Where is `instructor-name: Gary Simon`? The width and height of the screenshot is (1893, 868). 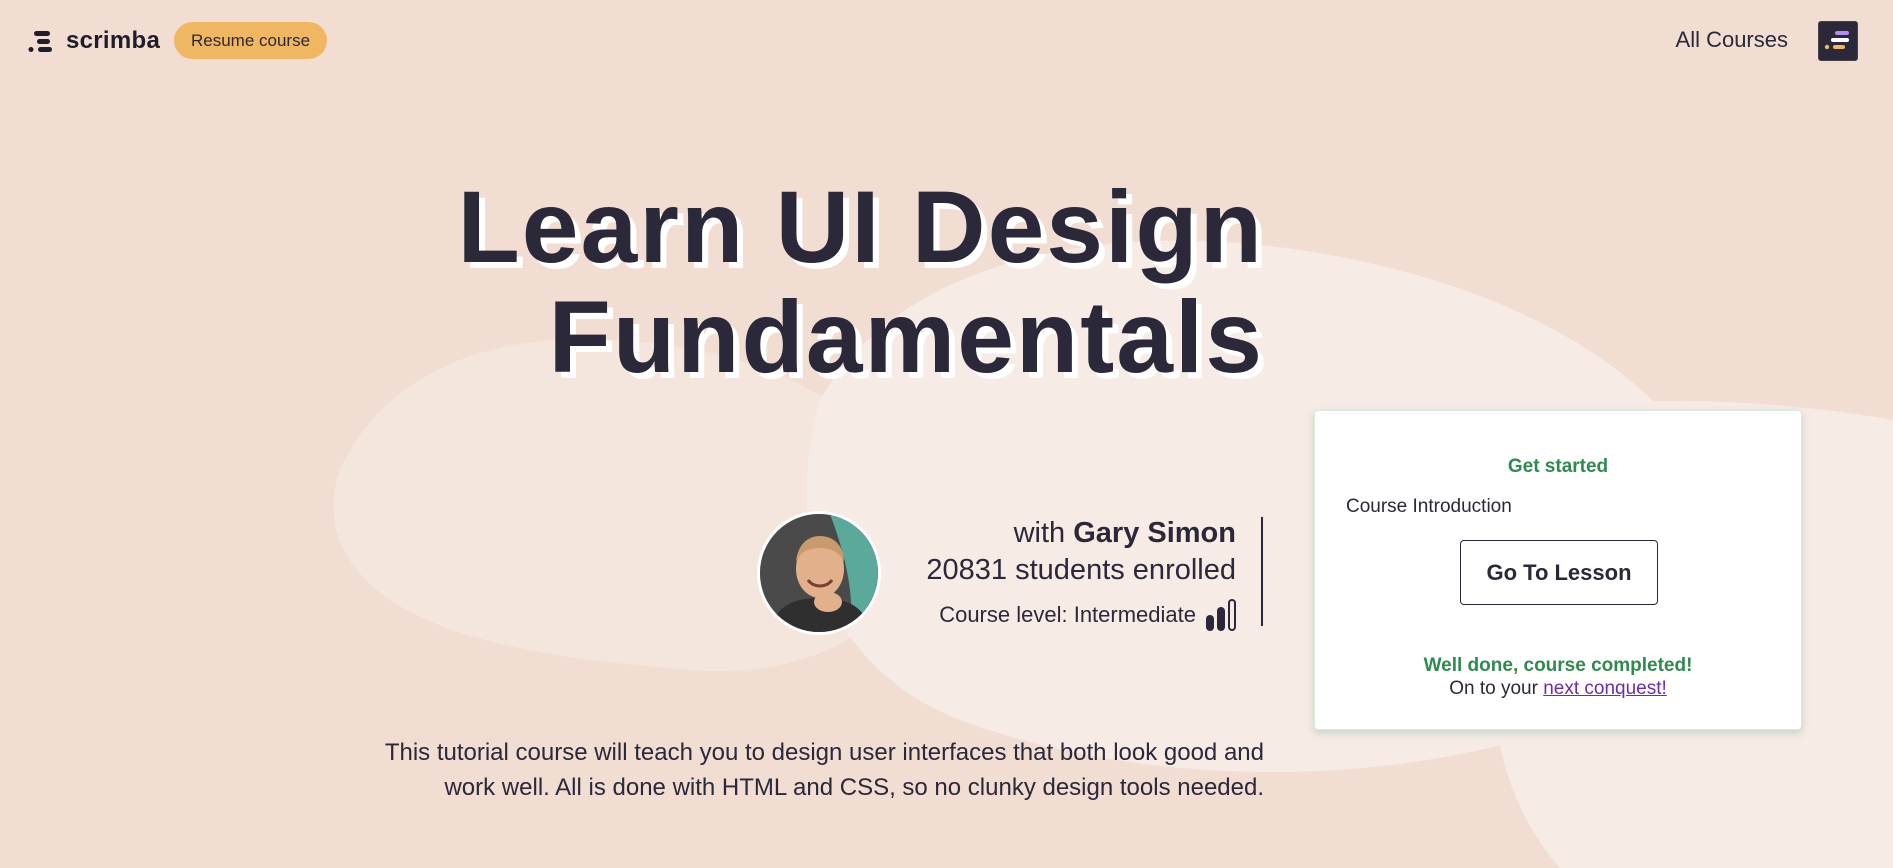
instructor-name: Gary Simon is located at coordinates (1154, 533).